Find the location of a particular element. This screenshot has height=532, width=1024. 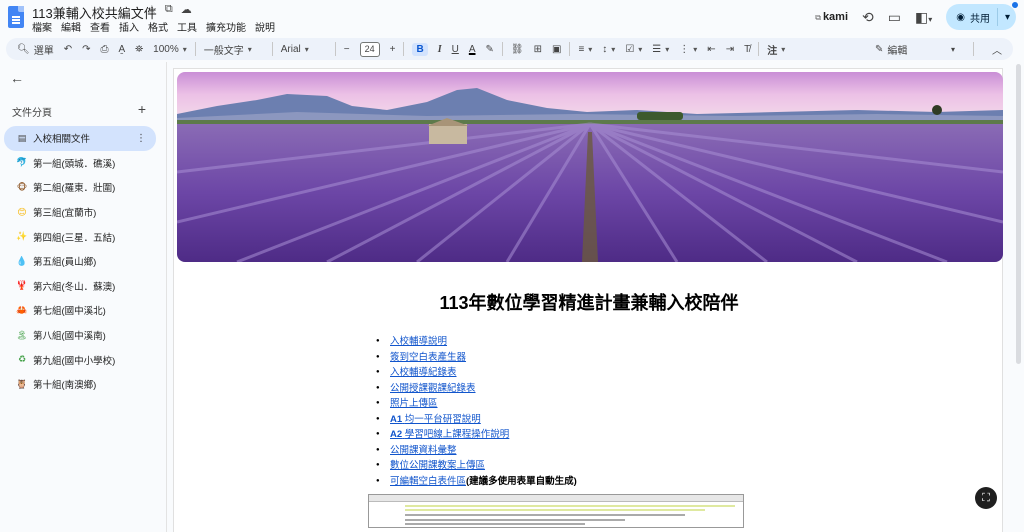

menu-extensions: 擴充功能 is located at coordinates (226, 26).